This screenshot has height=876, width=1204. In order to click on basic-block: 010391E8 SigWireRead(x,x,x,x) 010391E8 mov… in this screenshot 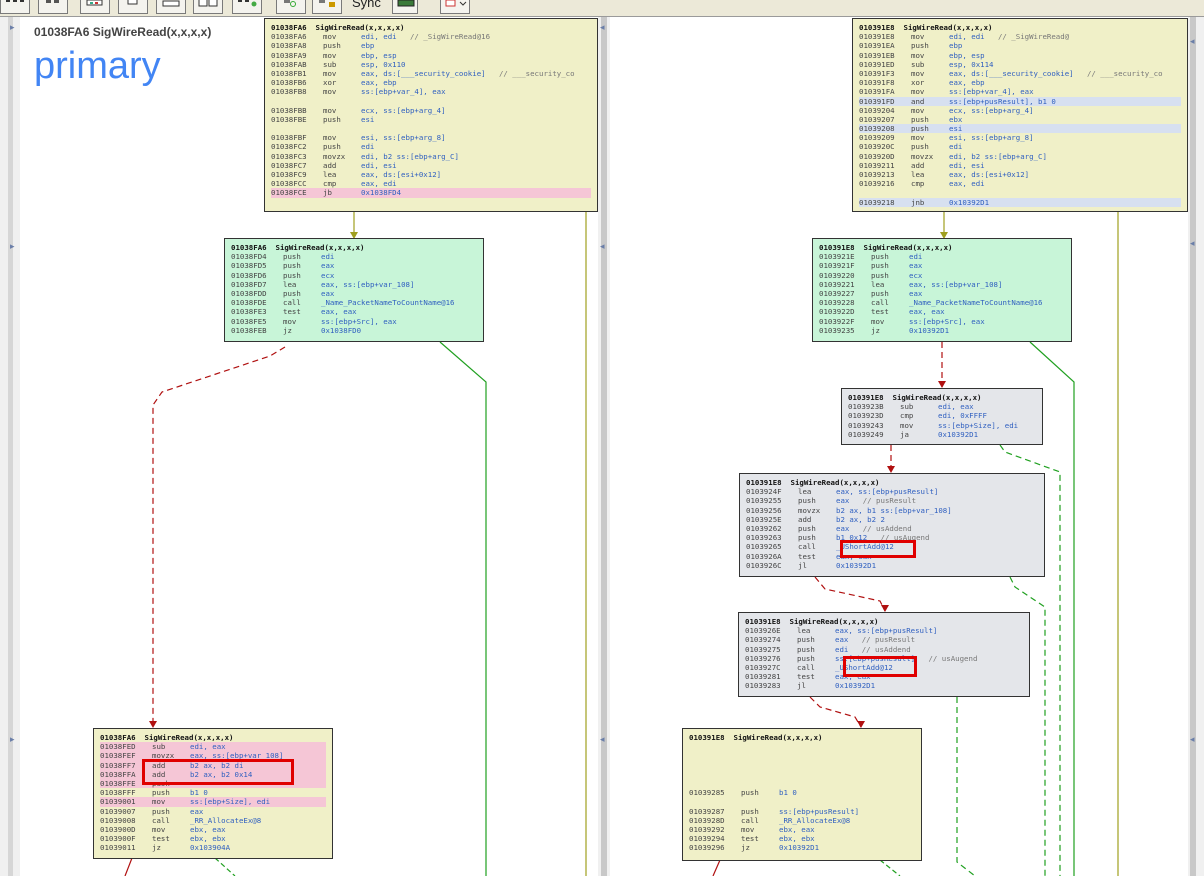, I will do `click(1020, 115)`.